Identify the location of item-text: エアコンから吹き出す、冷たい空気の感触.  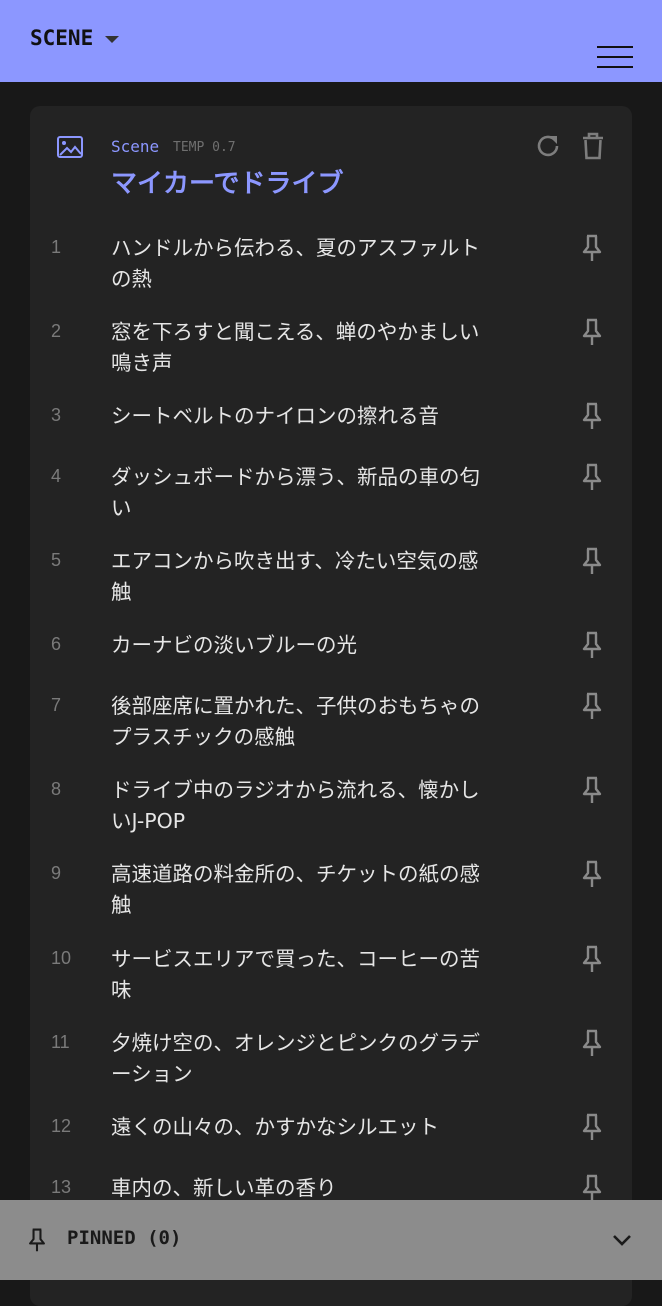
(295, 576).